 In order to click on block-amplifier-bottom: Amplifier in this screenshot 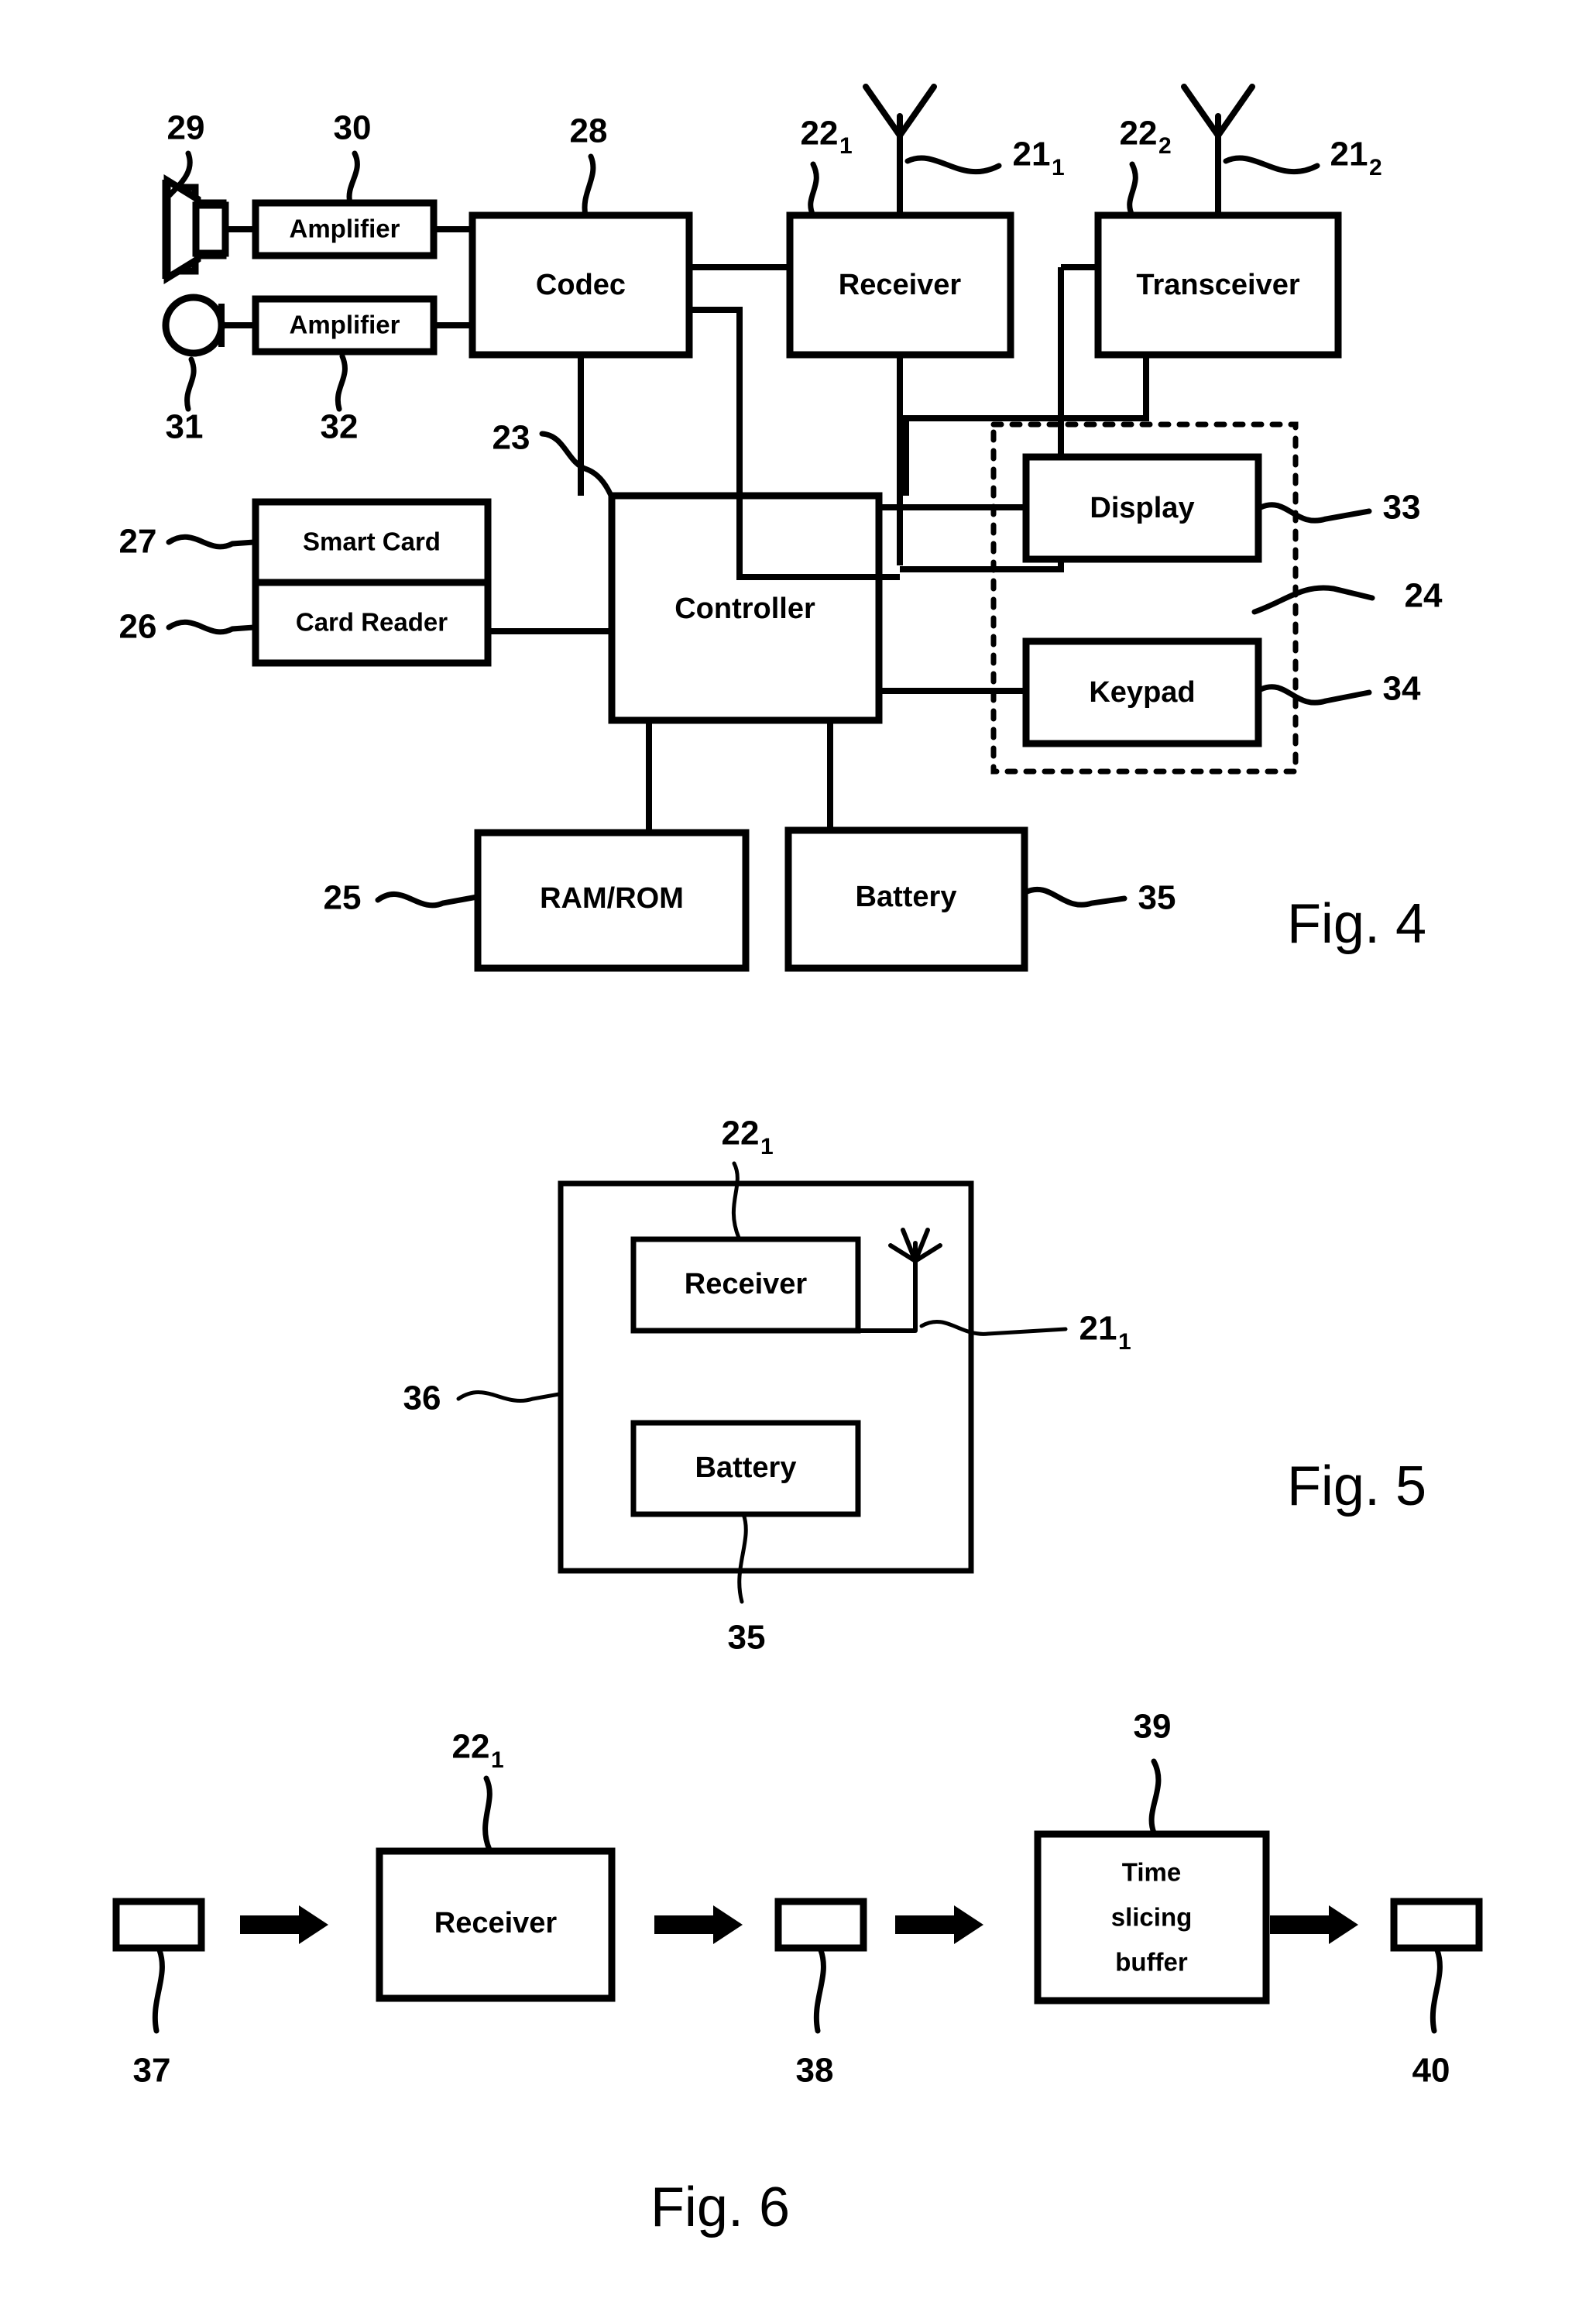, I will do `click(345, 326)`.